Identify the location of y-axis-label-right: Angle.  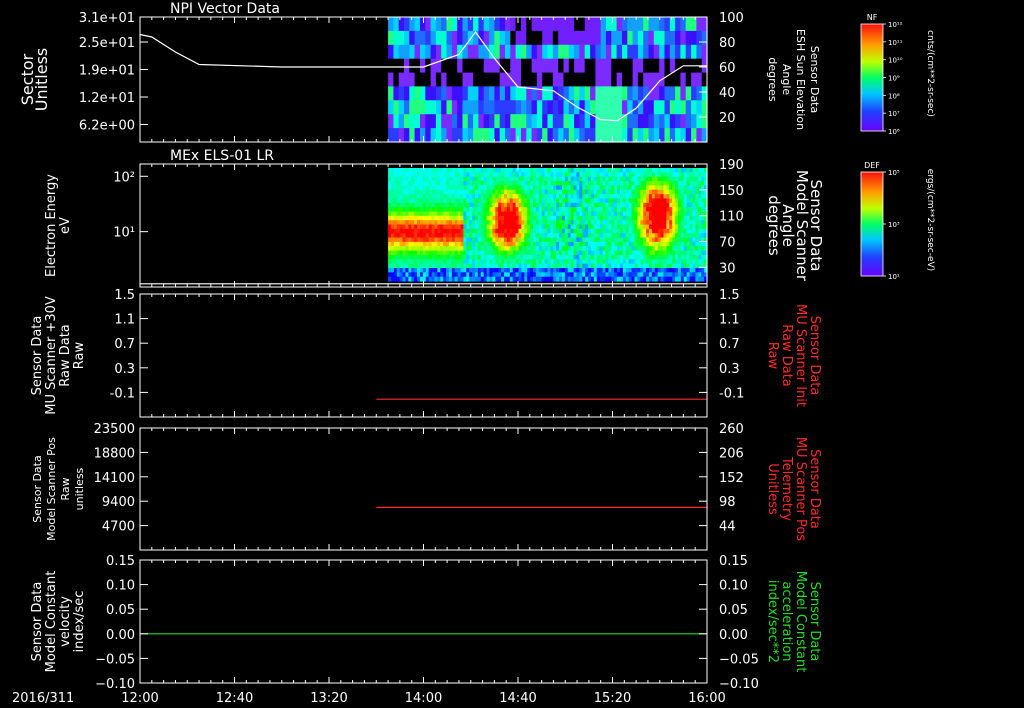
(786, 80).